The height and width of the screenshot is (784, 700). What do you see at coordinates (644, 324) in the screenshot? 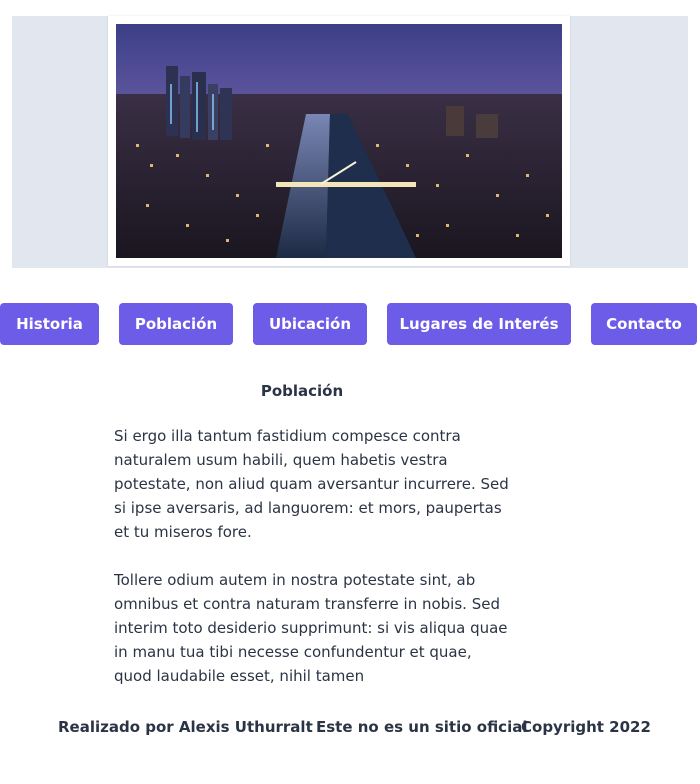
I see `nav-button-contacto: Contacto` at bounding box center [644, 324].